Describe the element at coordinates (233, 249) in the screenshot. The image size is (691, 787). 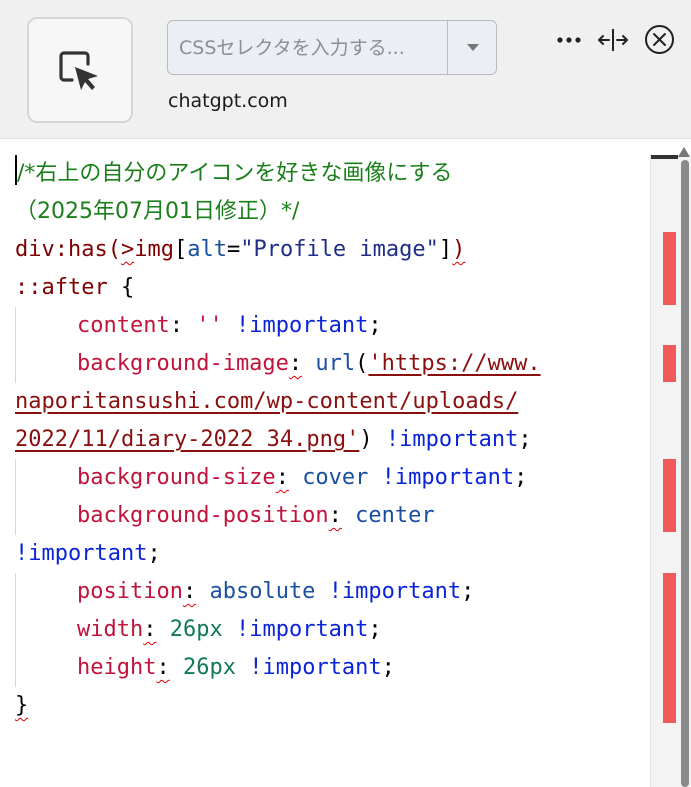
I see `code-token: =` at that location.